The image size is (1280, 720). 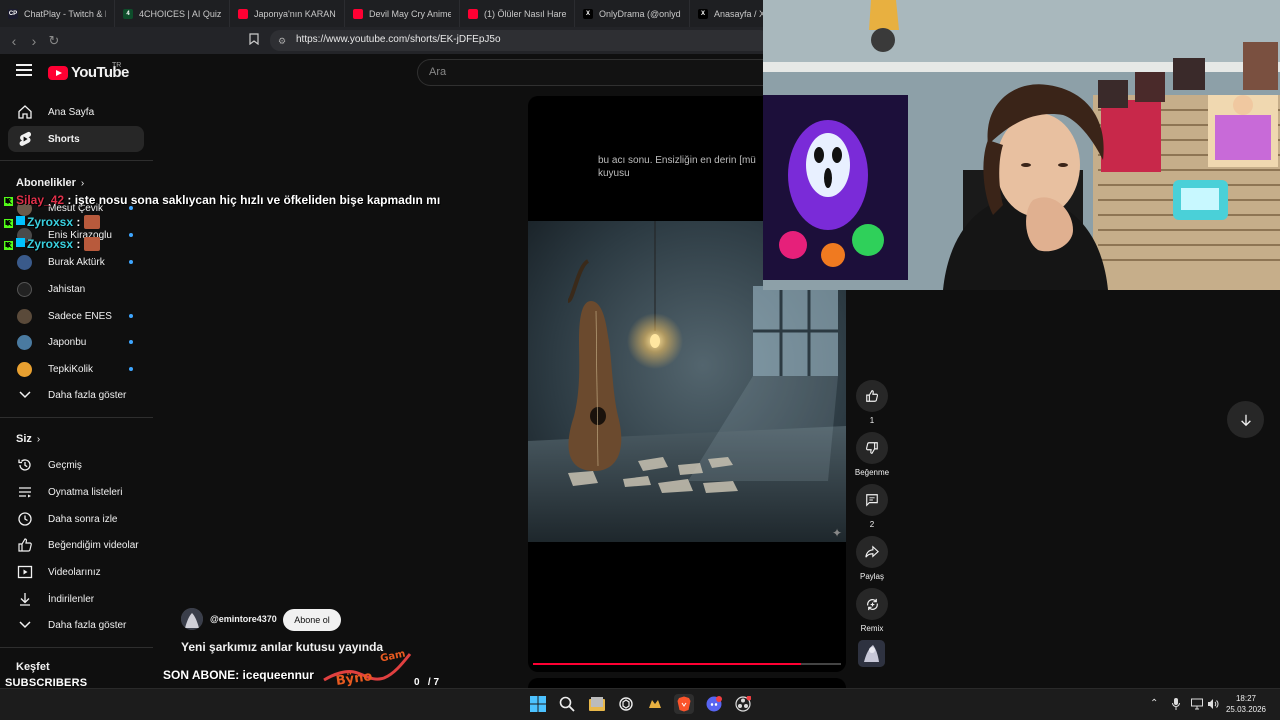 I want to click on show-more-you: Daha fazla göster, so click(x=76, y=625).